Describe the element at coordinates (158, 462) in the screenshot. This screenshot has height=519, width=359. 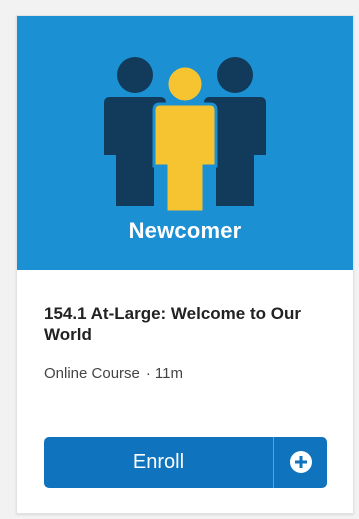
I see `enroll-button: Enroll` at that location.